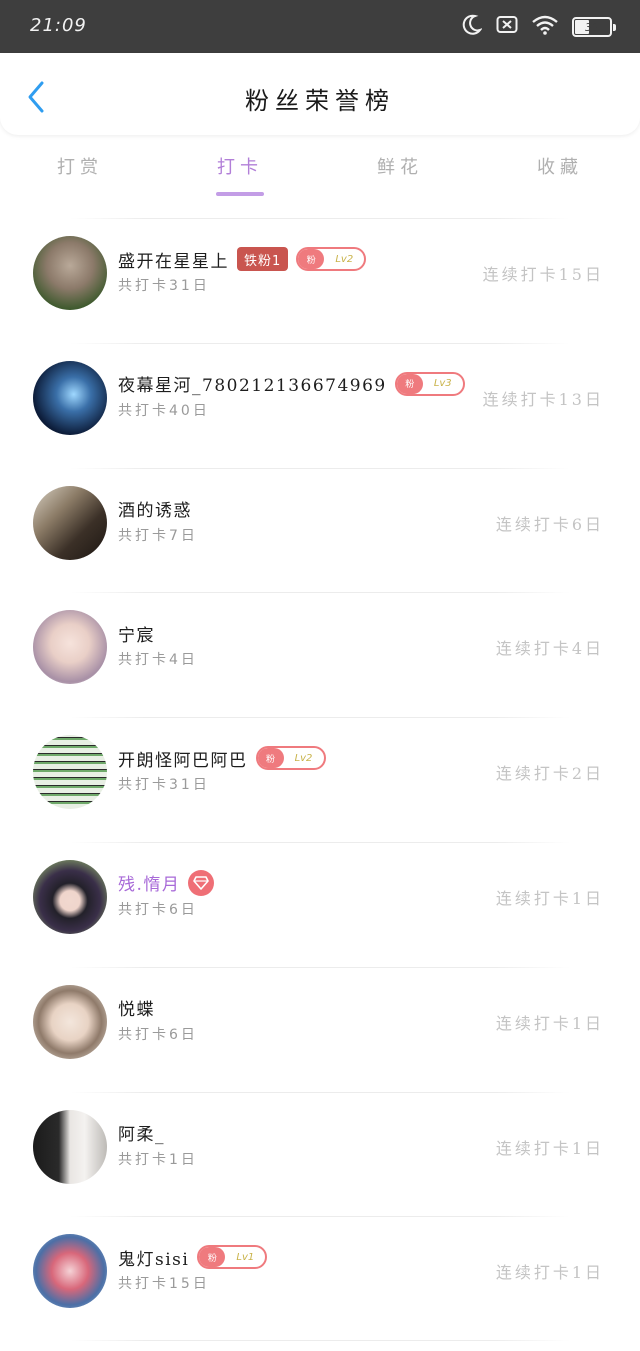 This screenshot has height=1351, width=640. I want to click on status-bar: 21:09 39, so click(320, 26).